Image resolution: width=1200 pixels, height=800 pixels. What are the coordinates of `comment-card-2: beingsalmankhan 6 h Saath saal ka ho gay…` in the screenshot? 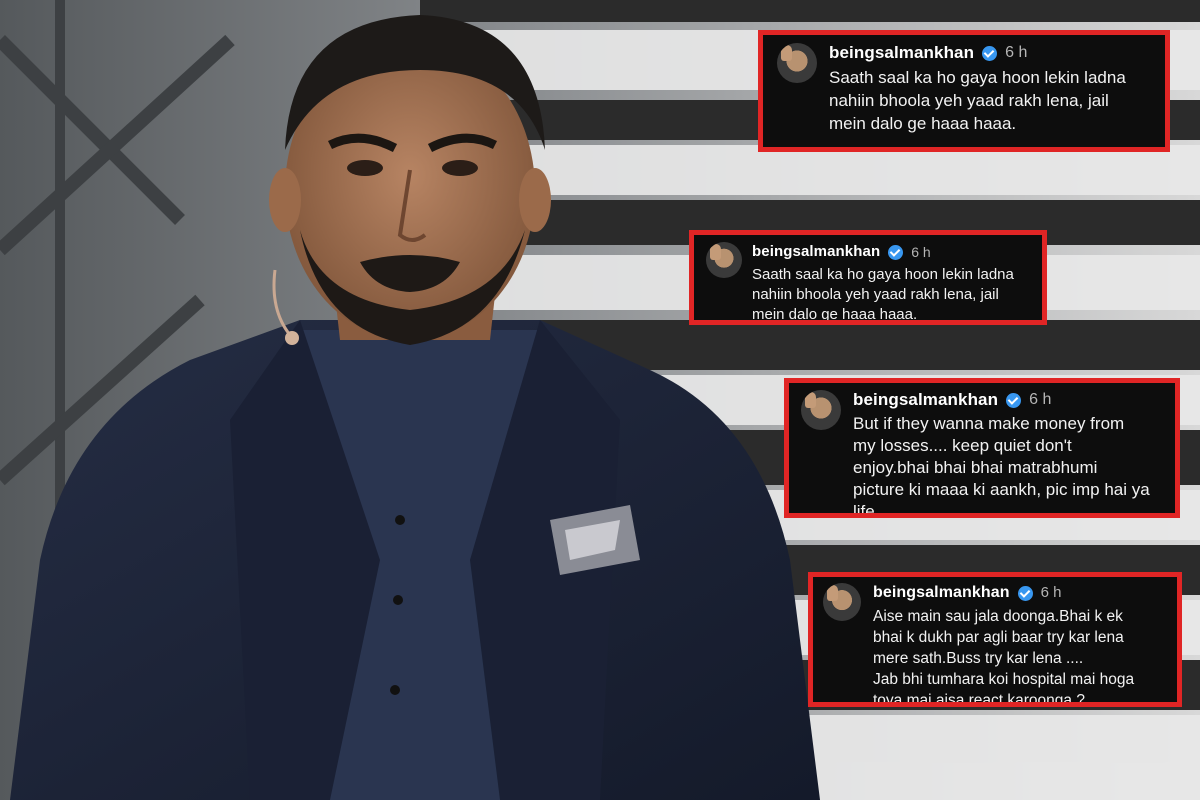 It's located at (868, 277).